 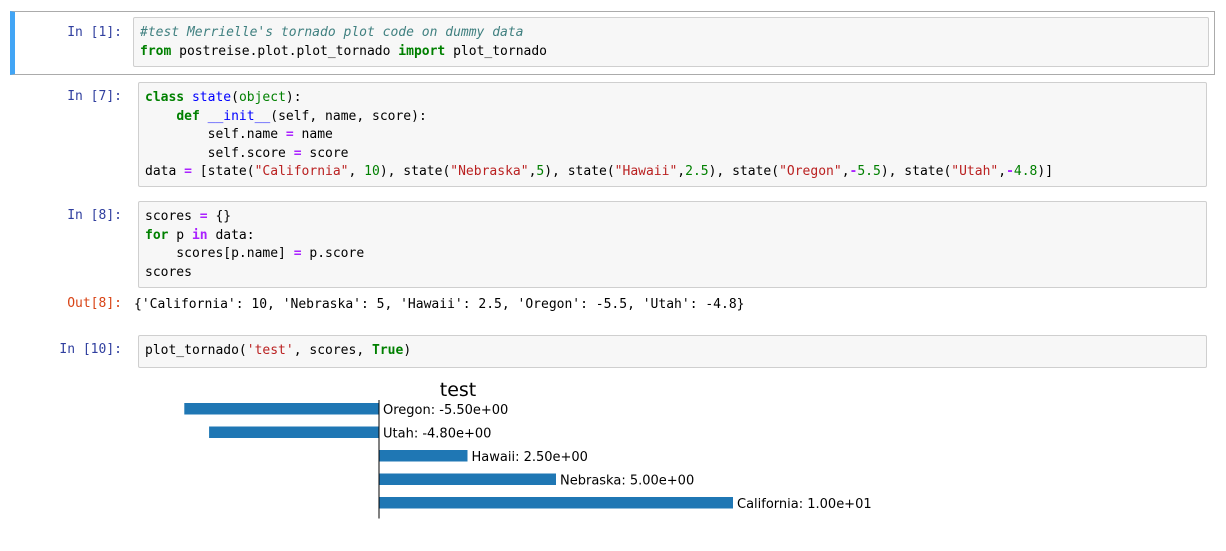 What do you see at coordinates (325, 153) in the screenshot?
I see `code-token: score` at bounding box center [325, 153].